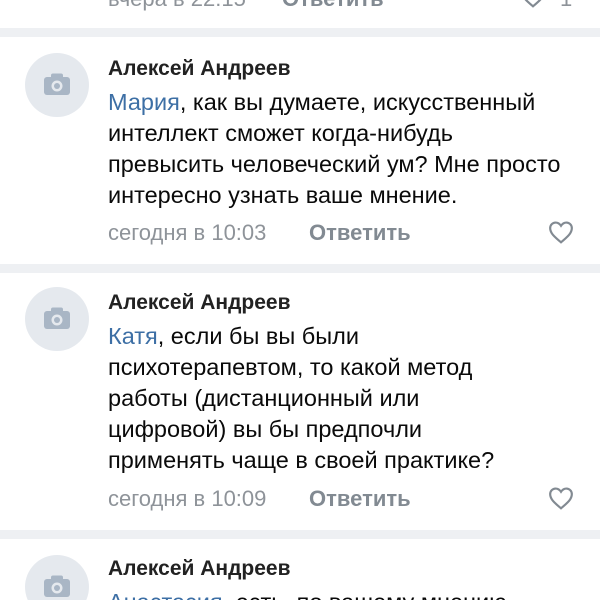 The height and width of the screenshot is (600, 600). Describe the element at coordinates (133, 336) in the screenshot. I see `mention-link: Катя` at that location.